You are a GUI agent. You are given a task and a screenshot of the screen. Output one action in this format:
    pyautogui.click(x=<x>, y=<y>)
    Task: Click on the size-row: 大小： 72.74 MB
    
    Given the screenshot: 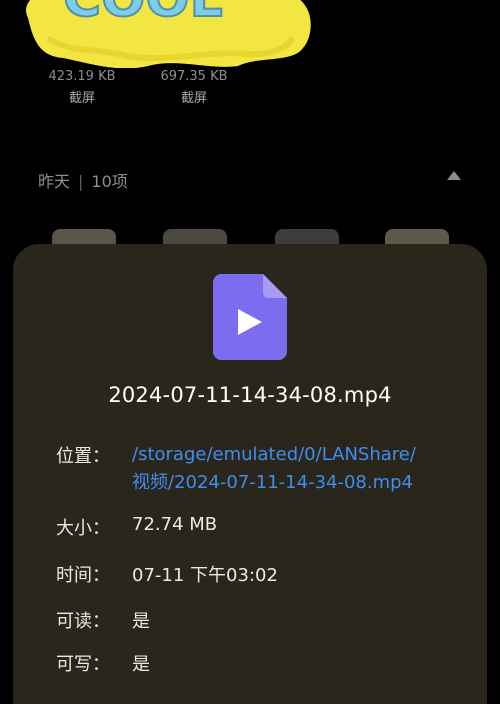 What is the action you would take?
    pyautogui.click(x=136, y=527)
    